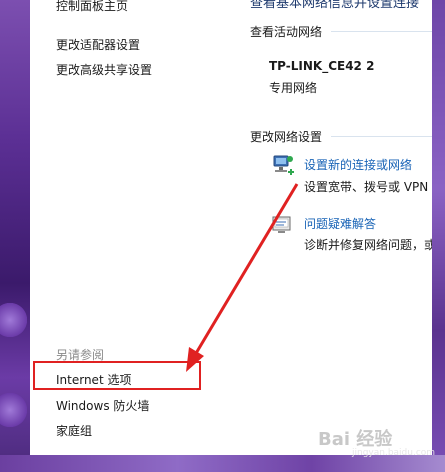  Describe the element at coordinates (394, 453) in the screenshot. I see `watermark-sub: jingyan.baidu.com` at that location.